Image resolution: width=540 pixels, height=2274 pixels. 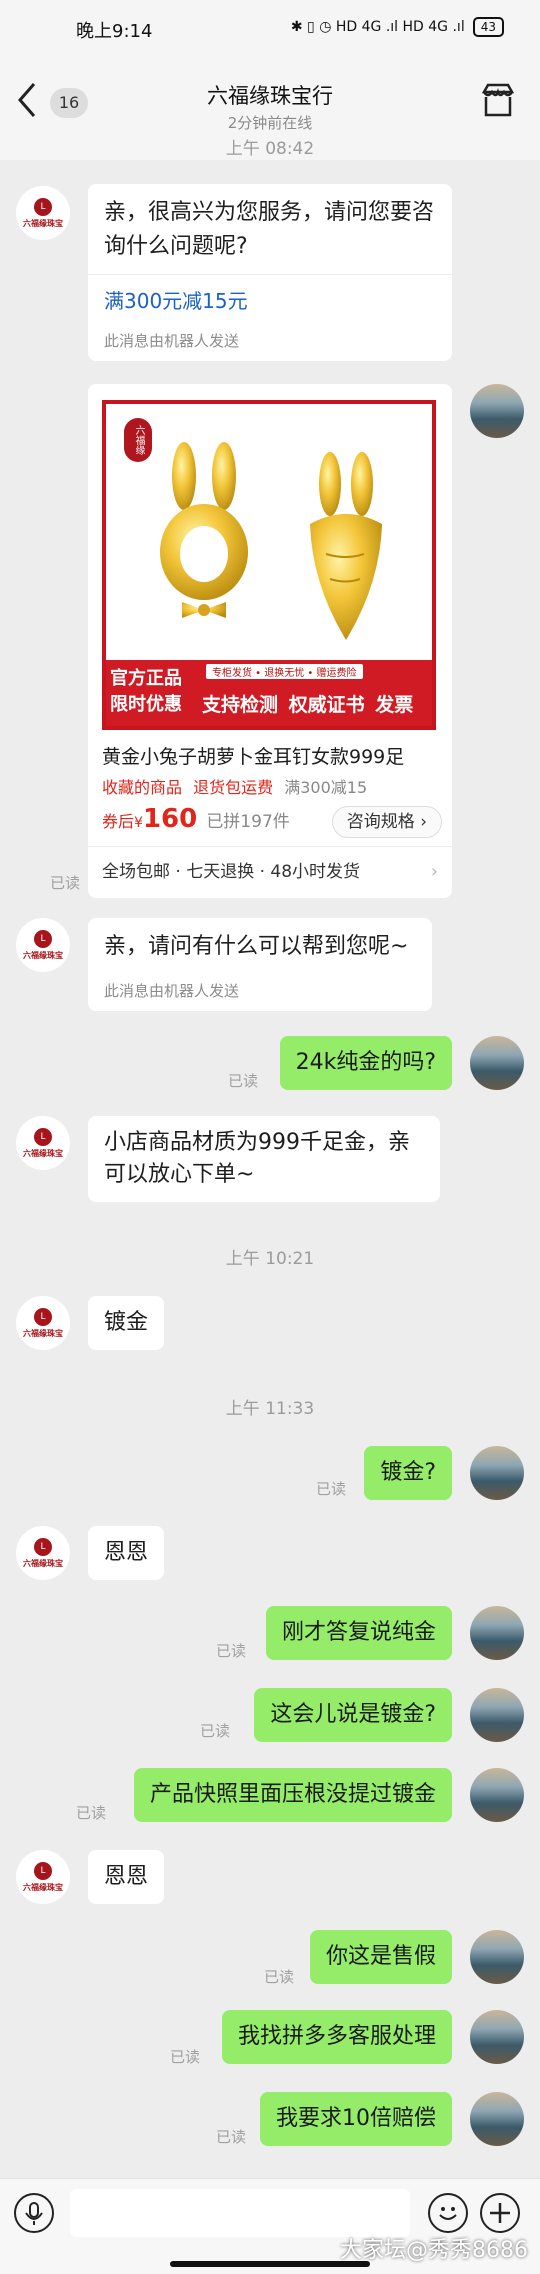 What do you see at coordinates (240, 2213) in the screenshot?
I see `message-input` at bounding box center [240, 2213].